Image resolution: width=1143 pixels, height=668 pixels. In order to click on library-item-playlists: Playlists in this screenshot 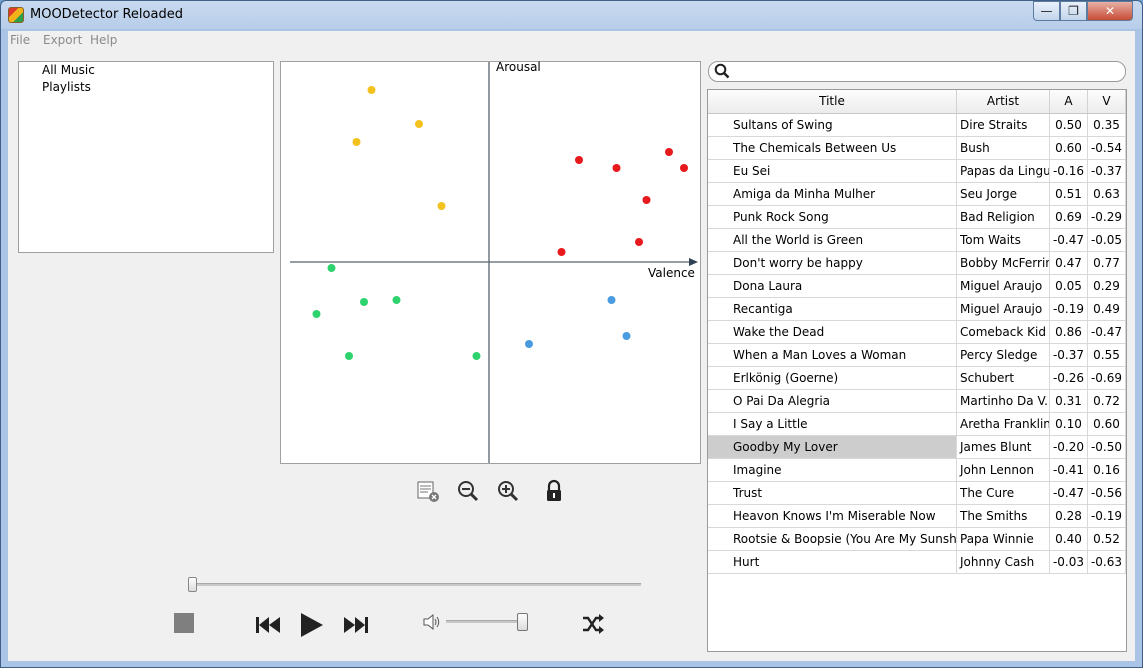, I will do `click(66, 87)`.